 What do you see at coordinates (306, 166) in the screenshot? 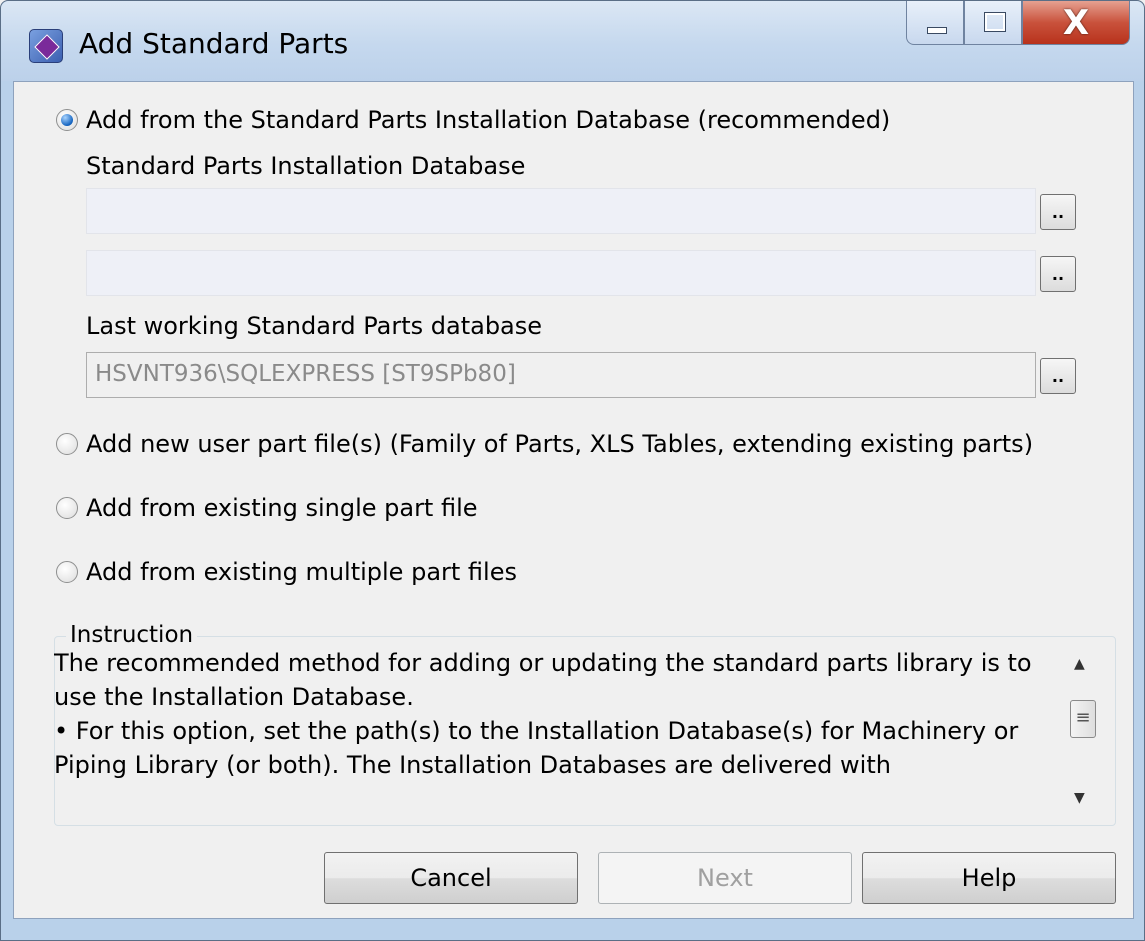
I see `install-db-heading: Standard Parts Installation Database` at bounding box center [306, 166].